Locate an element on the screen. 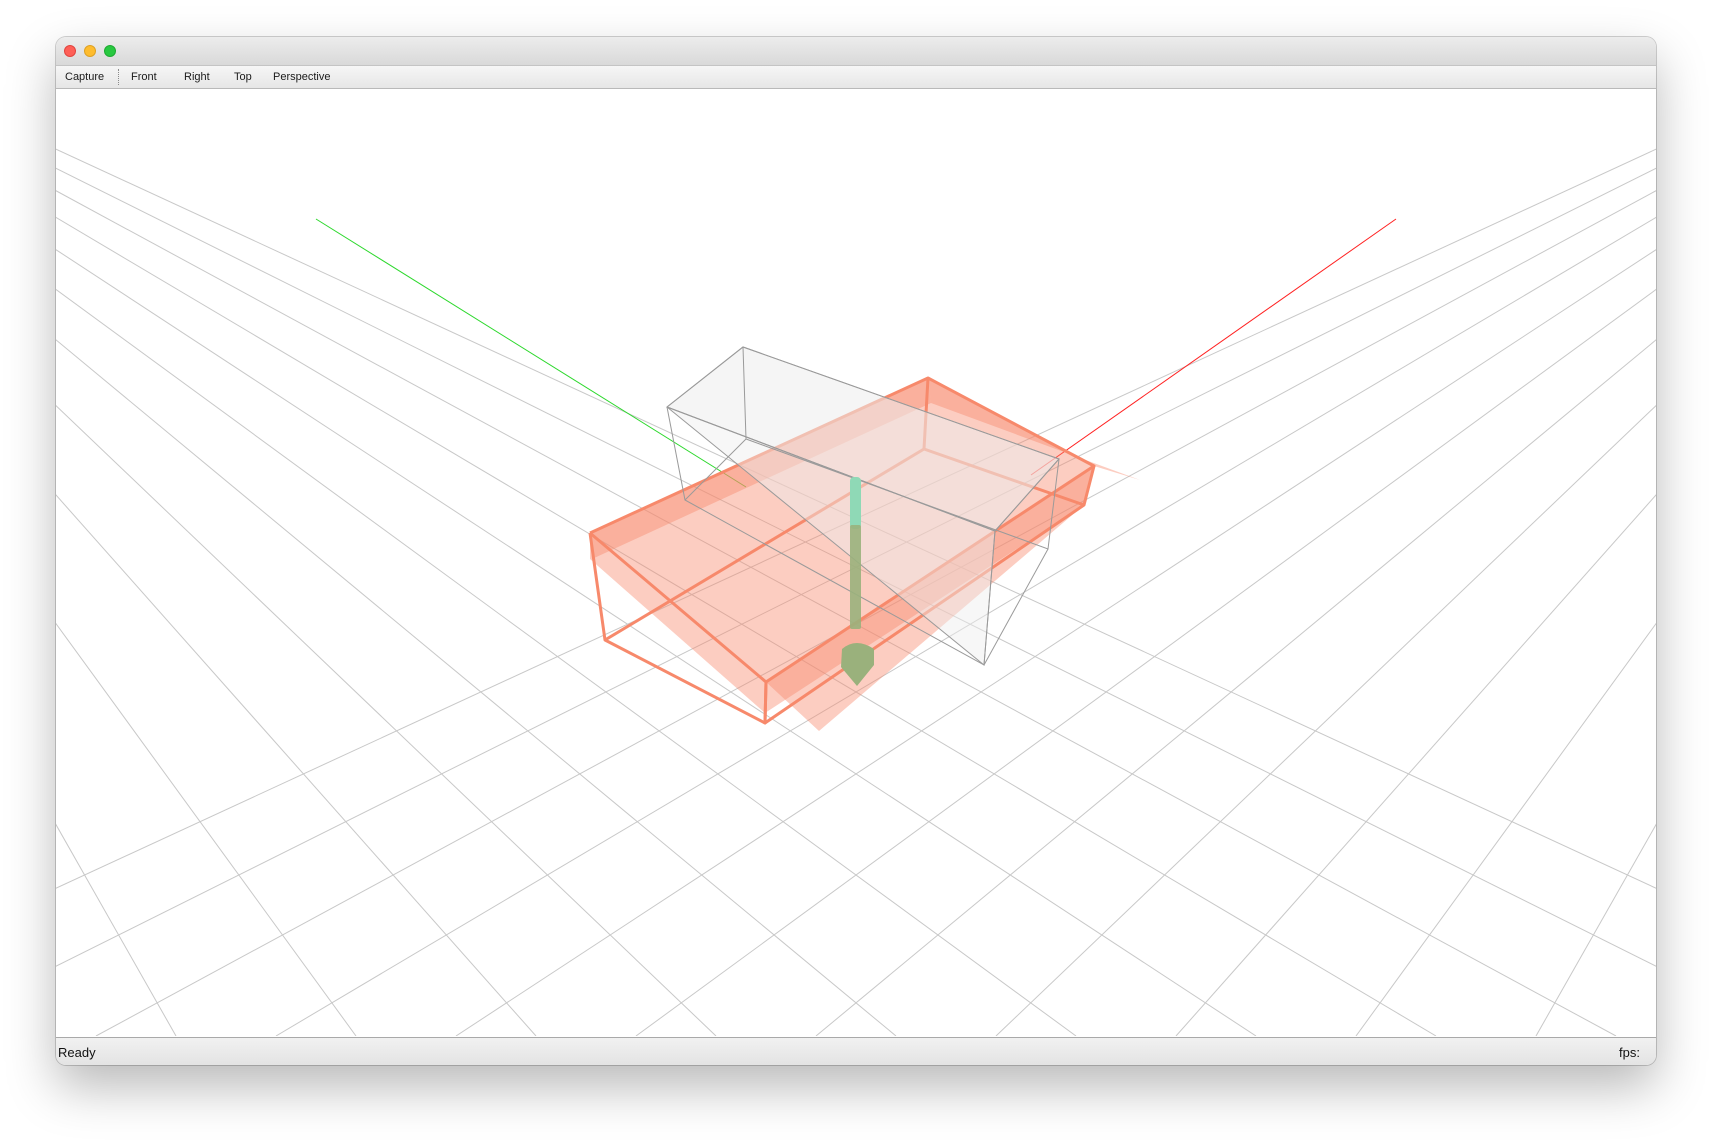 The image size is (1712, 1140). maximize-window-button is located at coordinates (110, 51).